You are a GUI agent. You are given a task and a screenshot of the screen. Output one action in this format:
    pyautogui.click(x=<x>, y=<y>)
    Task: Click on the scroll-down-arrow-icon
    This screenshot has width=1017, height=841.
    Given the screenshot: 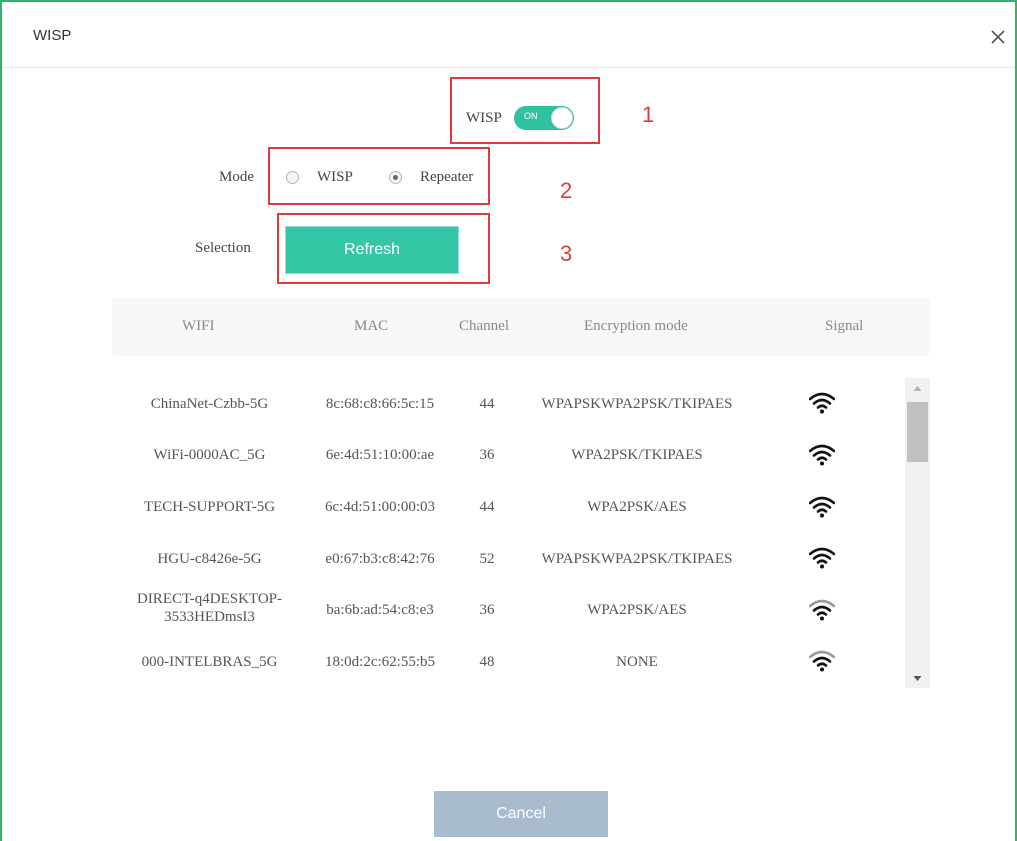 What is the action you would take?
    pyautogui.click(x=917, y=678)
    